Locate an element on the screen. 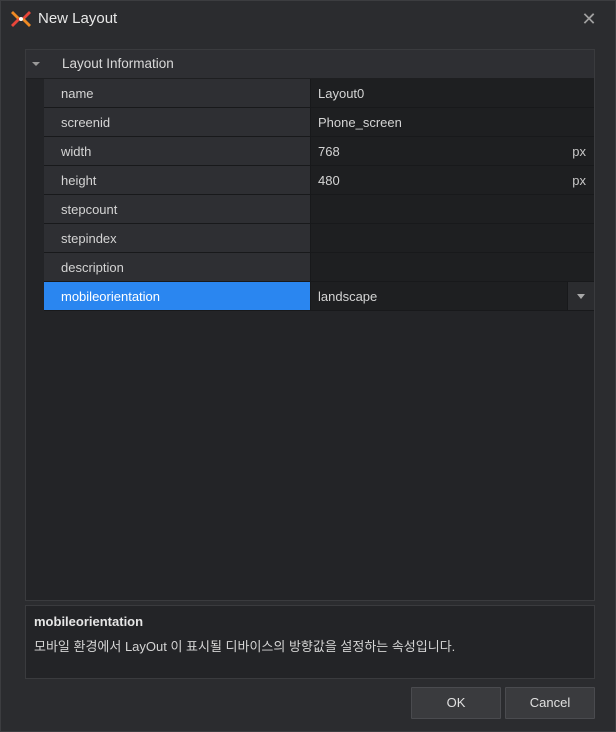 This screenshot has width=616, height=732. property-value-cell: 480 px is located at coordinates (452, 180).